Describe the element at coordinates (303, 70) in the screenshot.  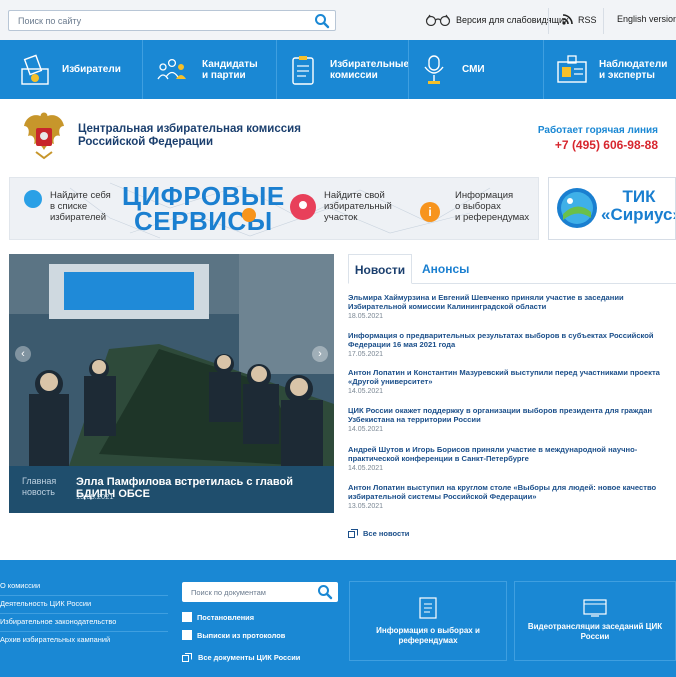
I see `clipboard-list-icon` at that location.